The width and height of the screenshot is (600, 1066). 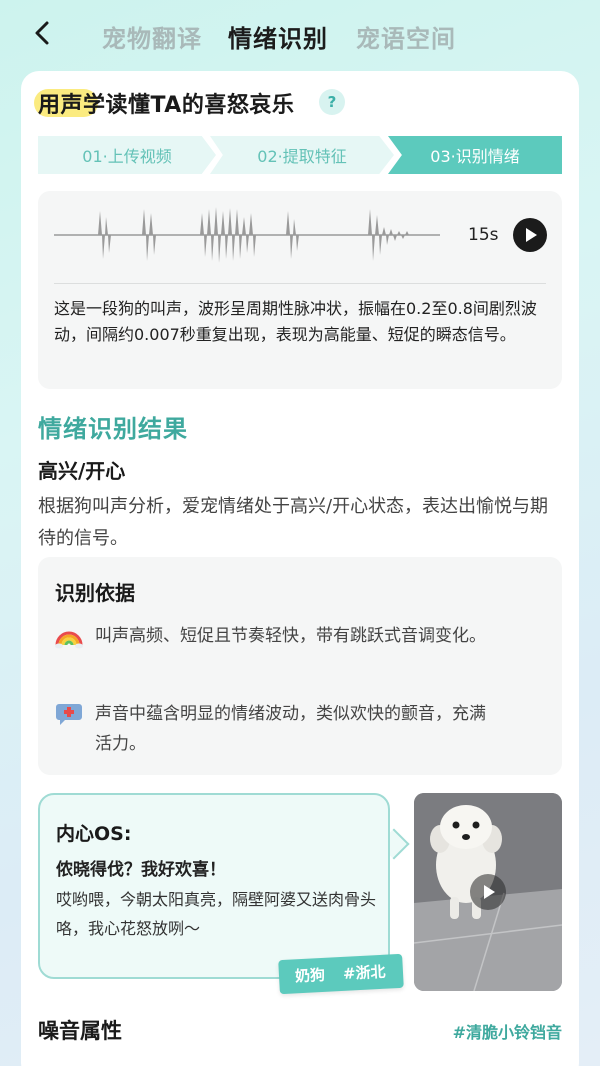 I want to click on tab-emotion-recognition: 情绪识别, so click(x=278, y=36).